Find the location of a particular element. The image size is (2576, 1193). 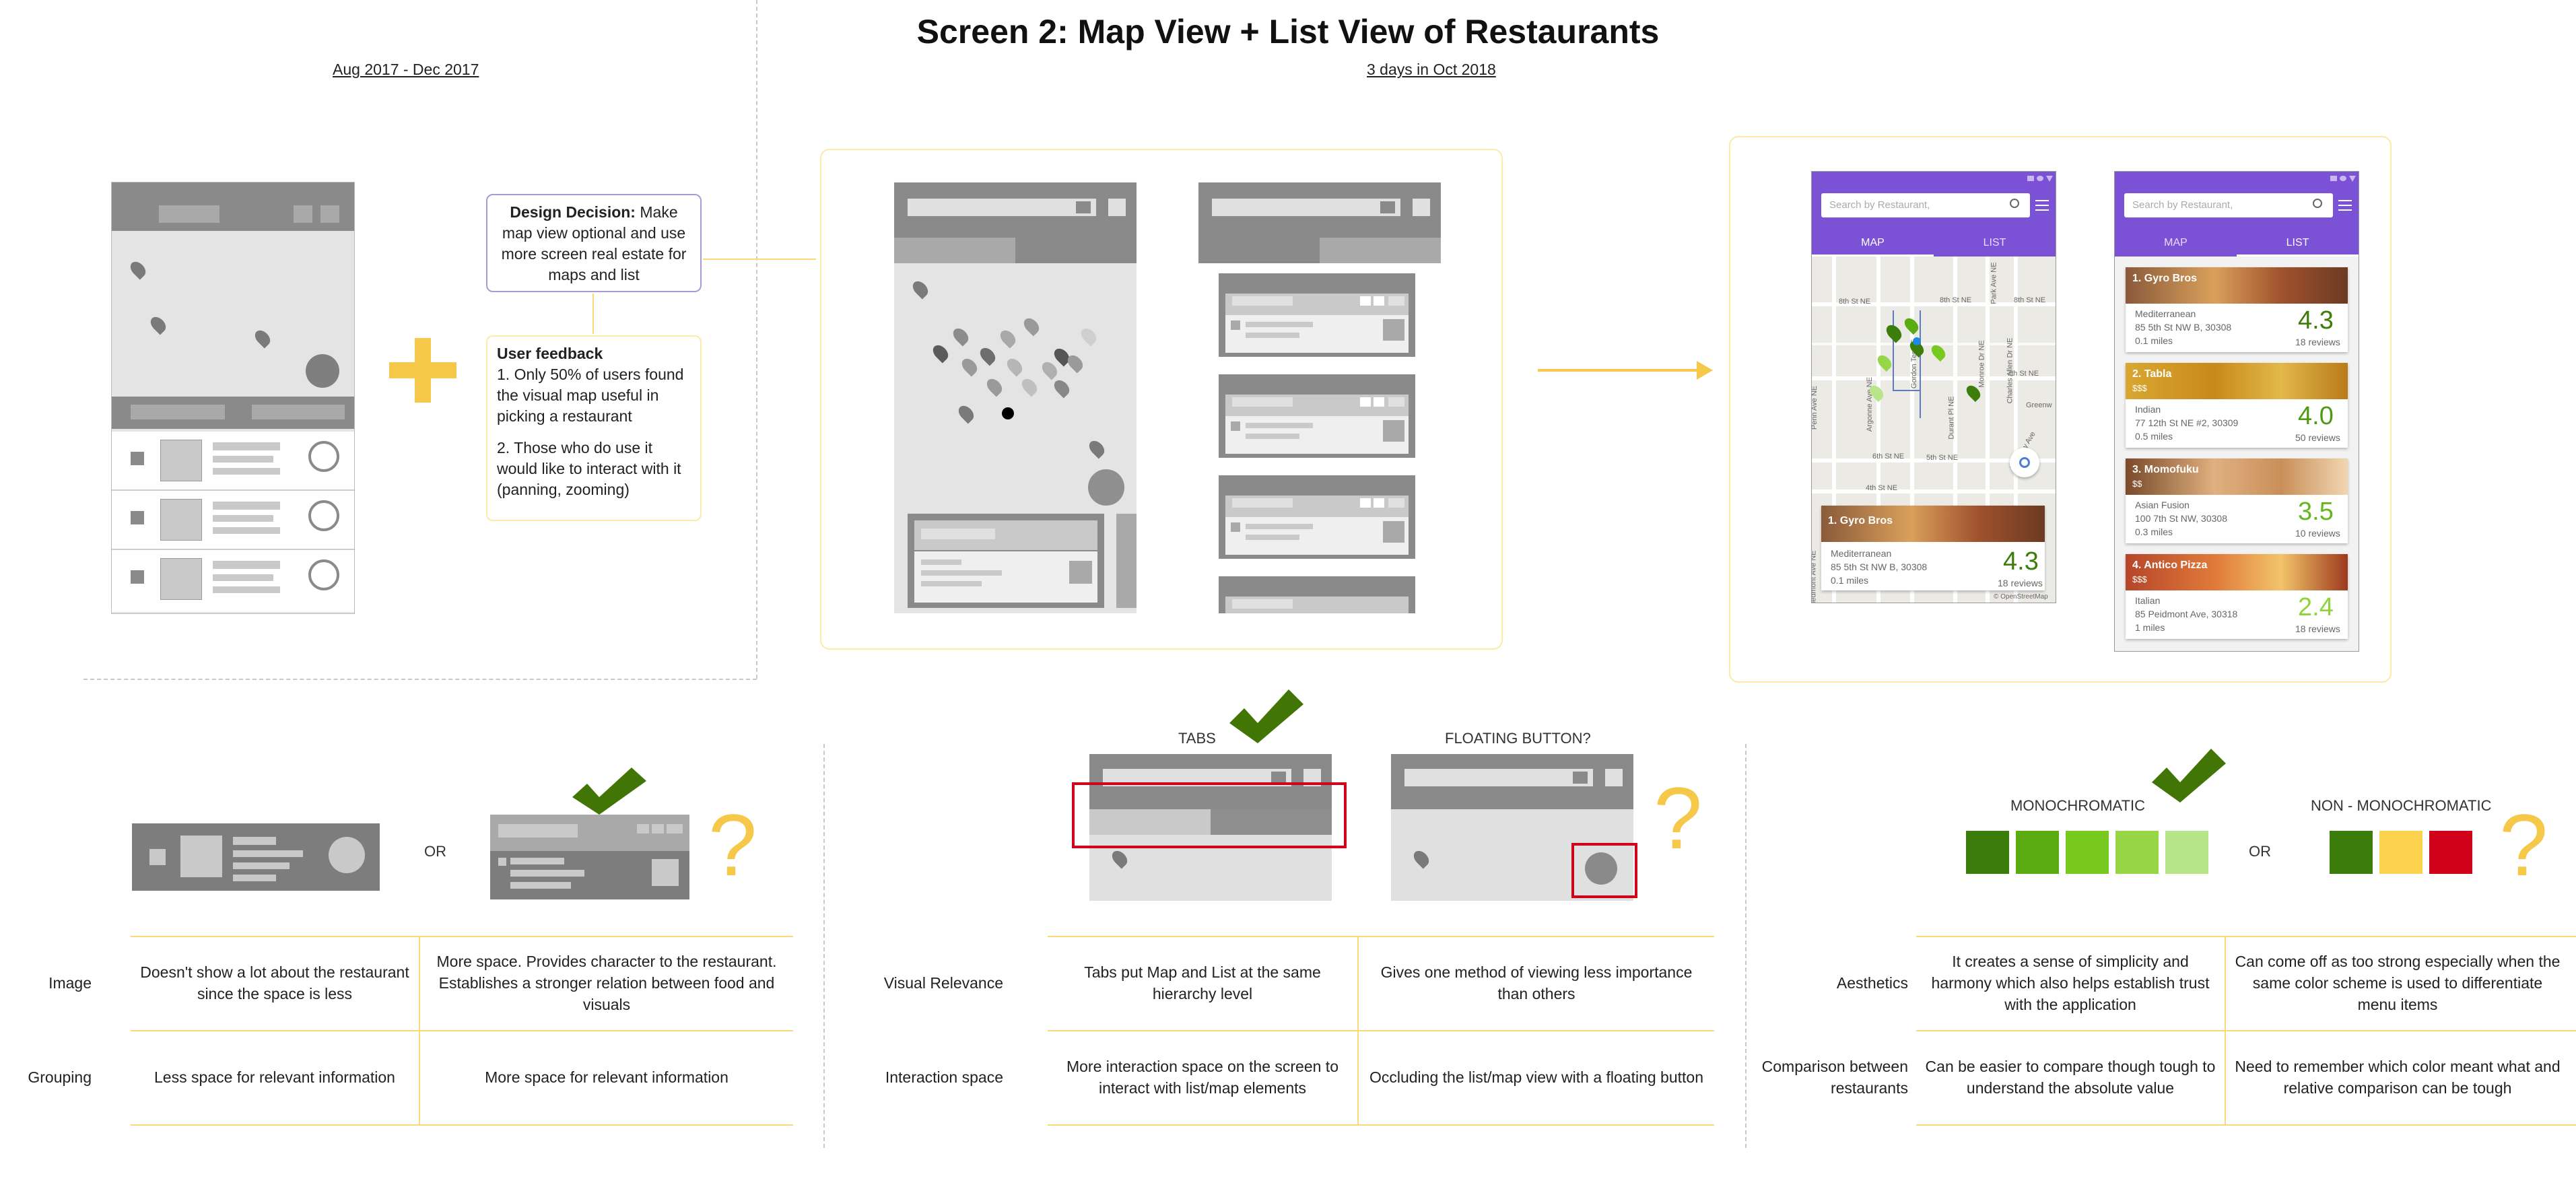

row-label: Grouping is located at coordinates (60, 1077).